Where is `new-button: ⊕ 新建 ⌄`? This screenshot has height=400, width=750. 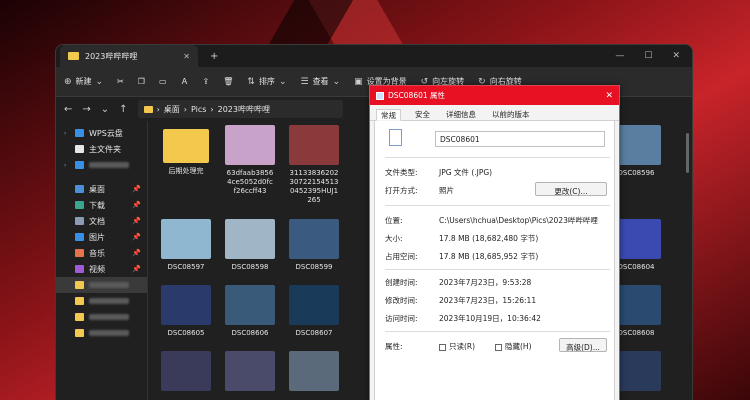
new-button: ⊕ 新建 ⌄ is located at coordinates (83, 81).